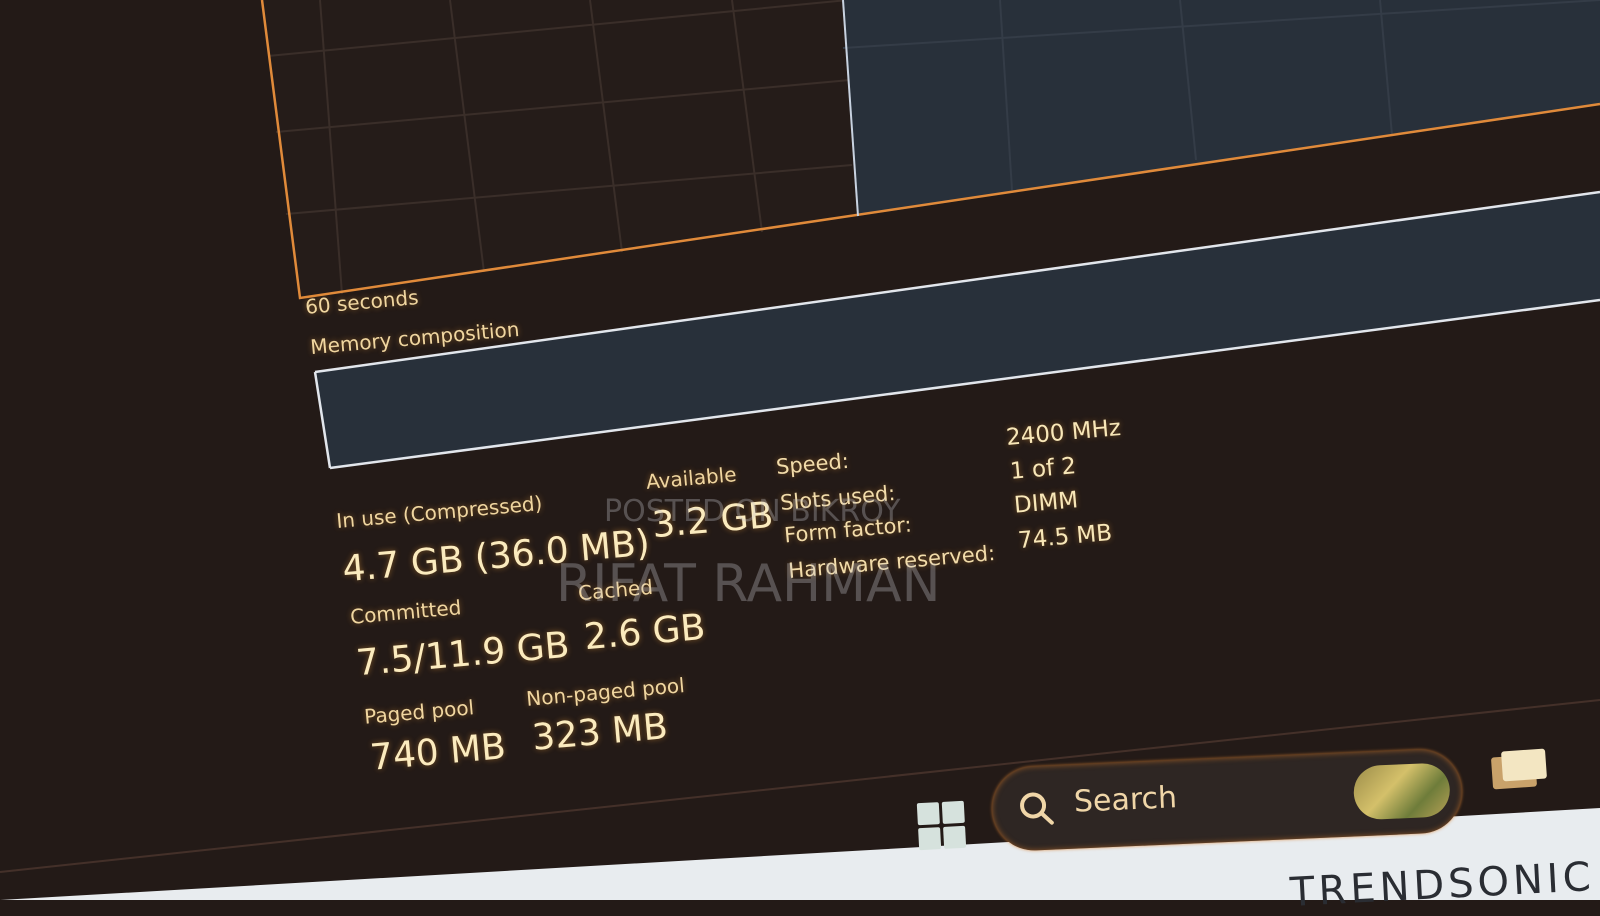 This screenshot has width=1600, height=916. What do you see at coordinates (752, 511) in the screenshot?
I see `watermark-posted-on: POSTED ON BIKROY` at bounding box center [752, 511].